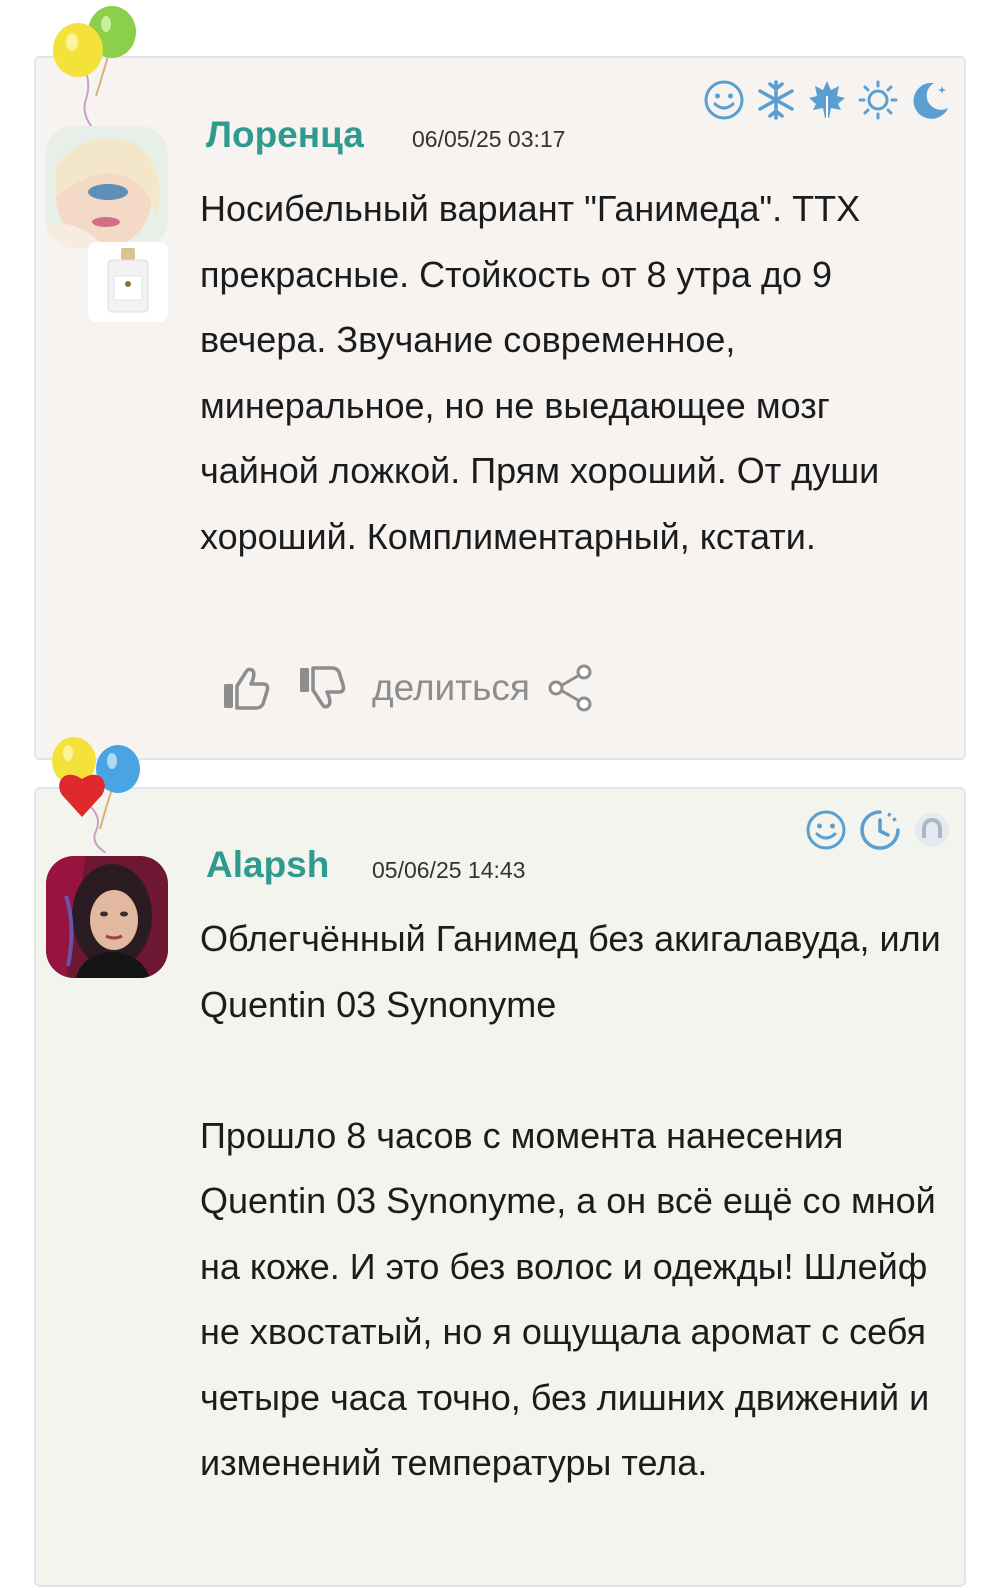  I want to click on perfume-bottle-thumbnail, so click(128, 282).